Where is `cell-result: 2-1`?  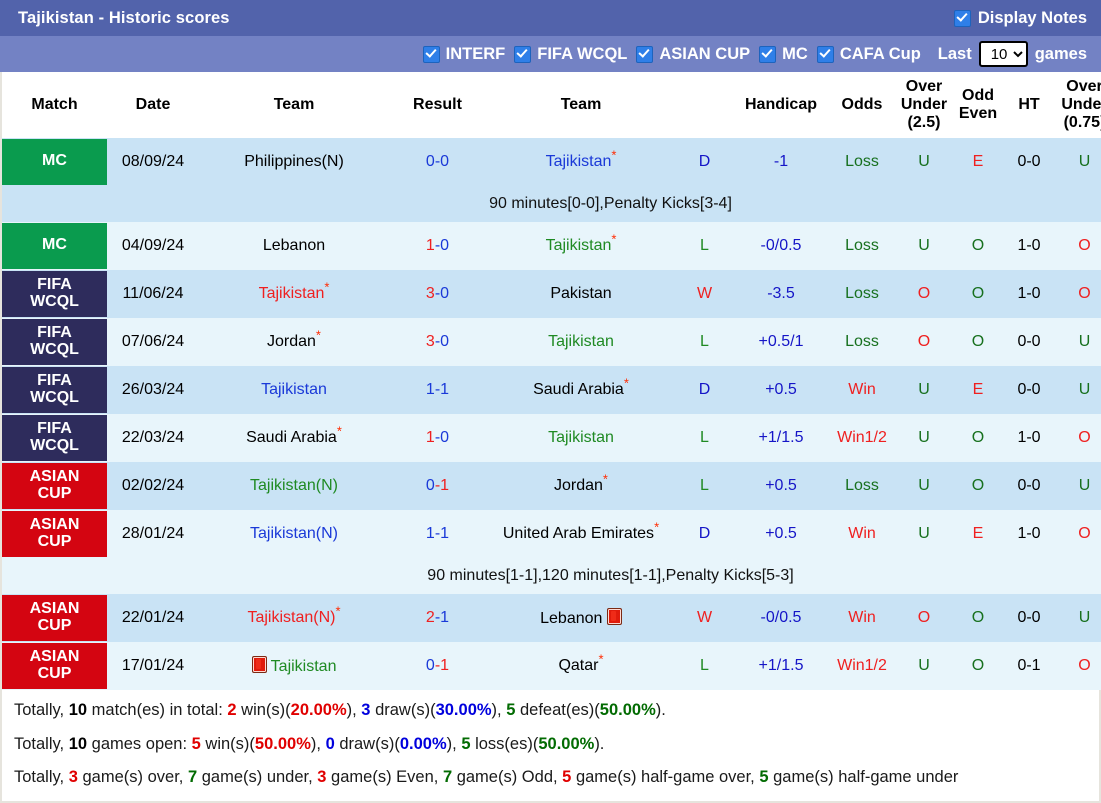
cell-result: 2-1 is located at coordinates (437, 617).